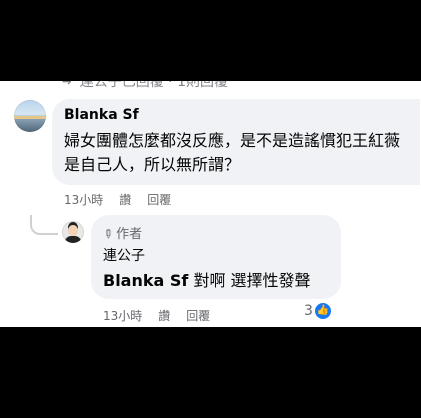 This screenshot has height=418, width=421. Describe the element at coordinates (108, 234) in the screenshot. I see `pencil-icon: ✎` at that location.